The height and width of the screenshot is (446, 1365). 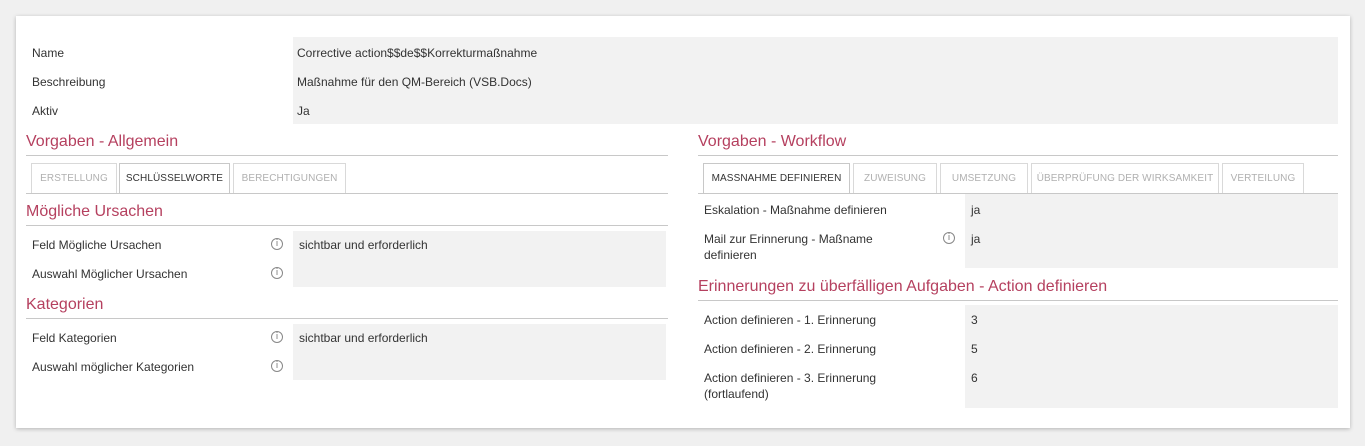 What do you see at coordinates (74, 178) in the screenshot?
I see `tab-erstellung: ERSTELLUNG` at bounding box center [74, 178].